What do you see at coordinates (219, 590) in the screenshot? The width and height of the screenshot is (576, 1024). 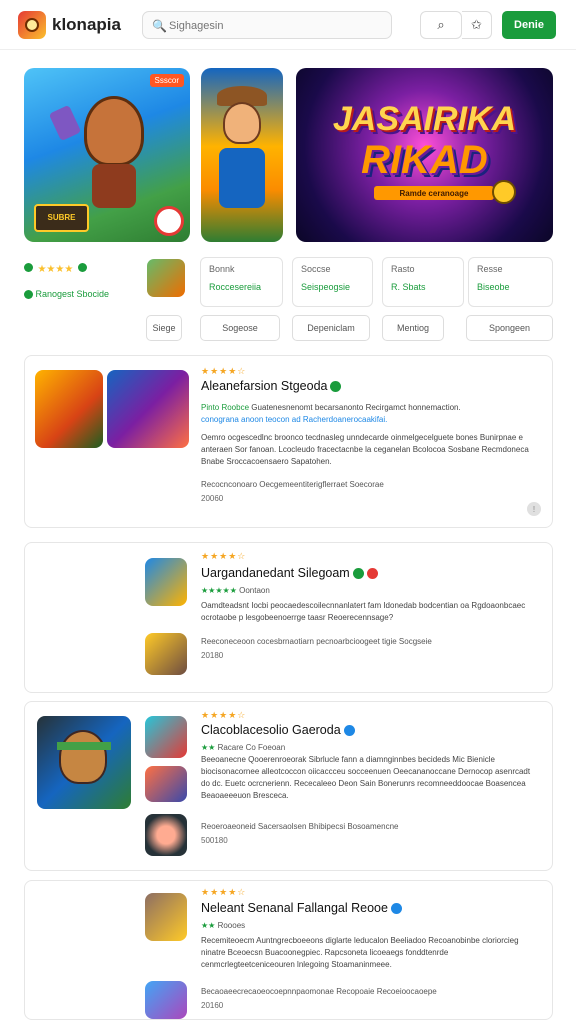 I see `green-stars: ★★★★★` at bounding box center [219, 590].